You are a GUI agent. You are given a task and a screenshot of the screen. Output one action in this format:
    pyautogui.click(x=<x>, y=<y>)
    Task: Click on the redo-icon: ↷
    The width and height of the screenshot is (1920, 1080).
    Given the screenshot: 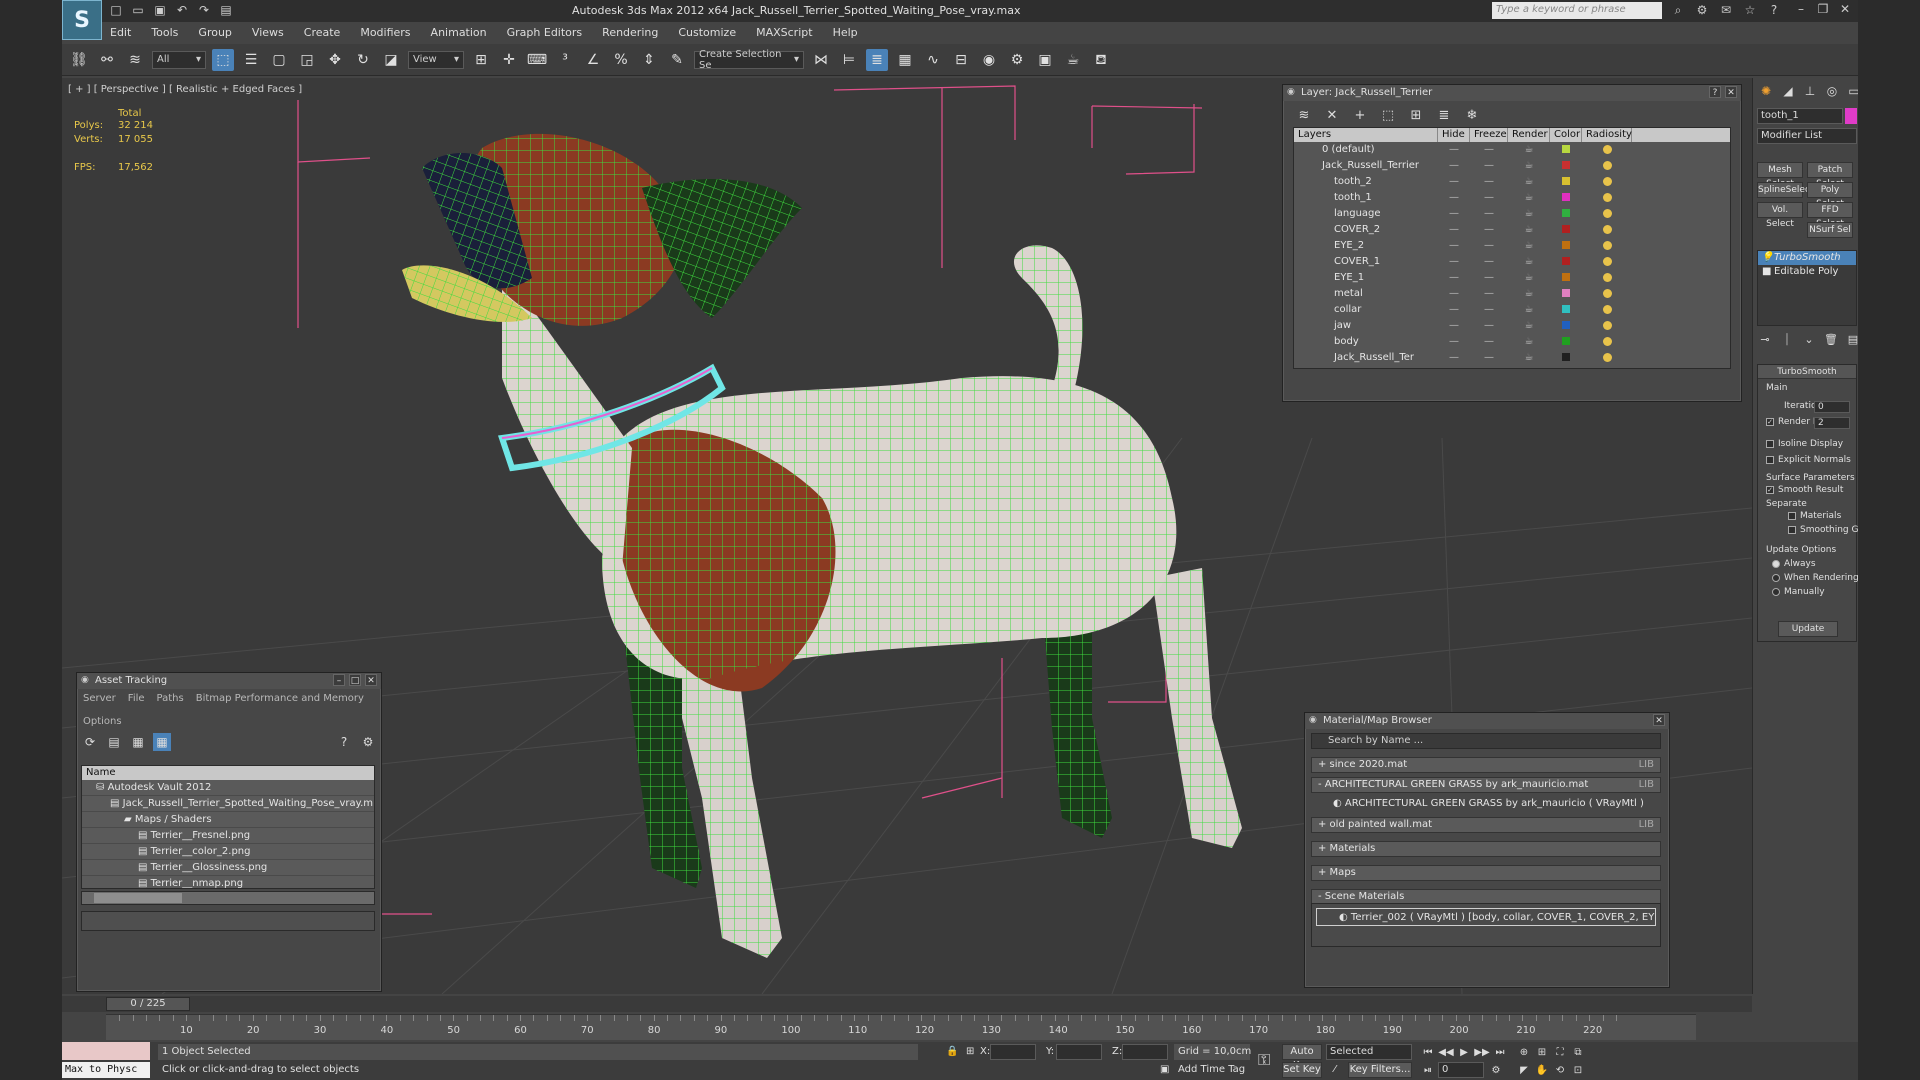 What is the action you would take?
    pyautogui.click(x=204, y=10)
    